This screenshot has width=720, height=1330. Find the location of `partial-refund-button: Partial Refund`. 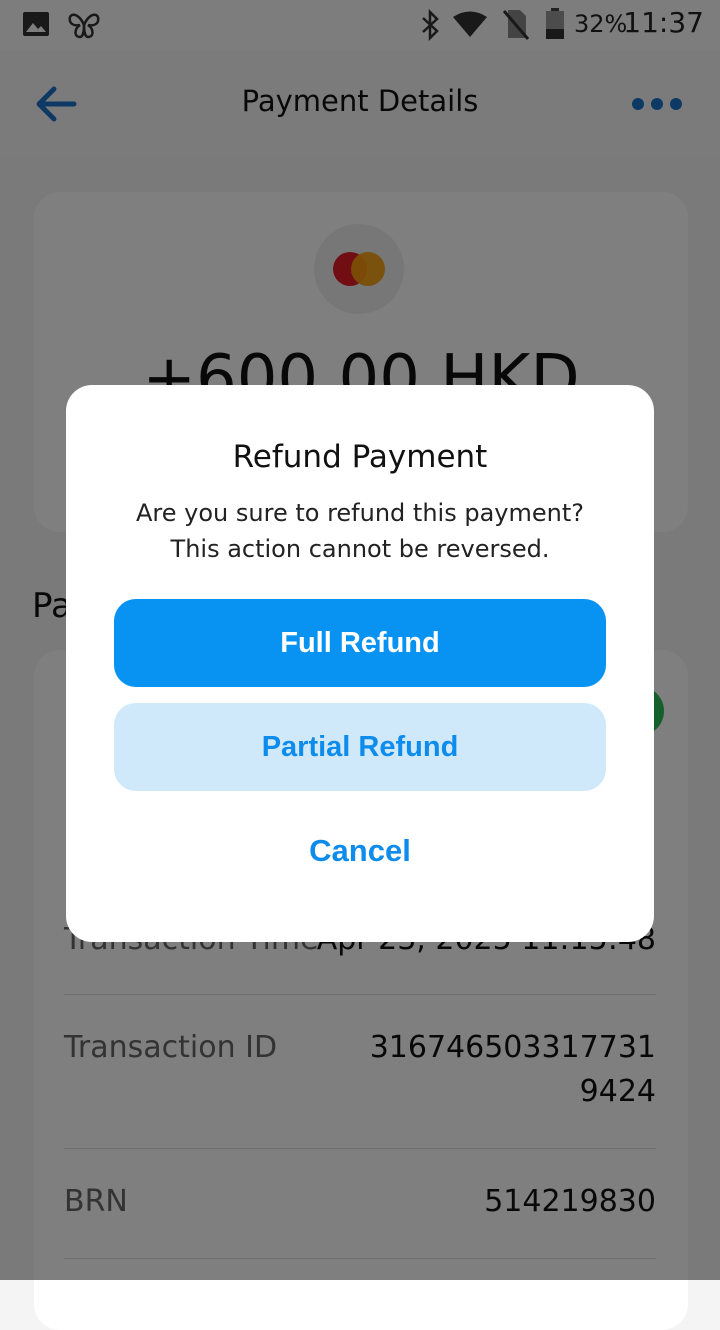

partial-refund-button: Partial Refund is located at coordinates (360, 747).